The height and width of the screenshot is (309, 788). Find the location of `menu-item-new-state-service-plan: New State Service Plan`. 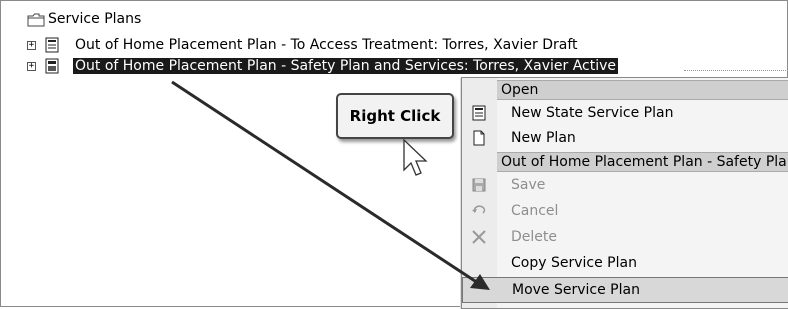

menu-item-new-state-service-plan: New State Service Plan is located at coordinates (625, 113).